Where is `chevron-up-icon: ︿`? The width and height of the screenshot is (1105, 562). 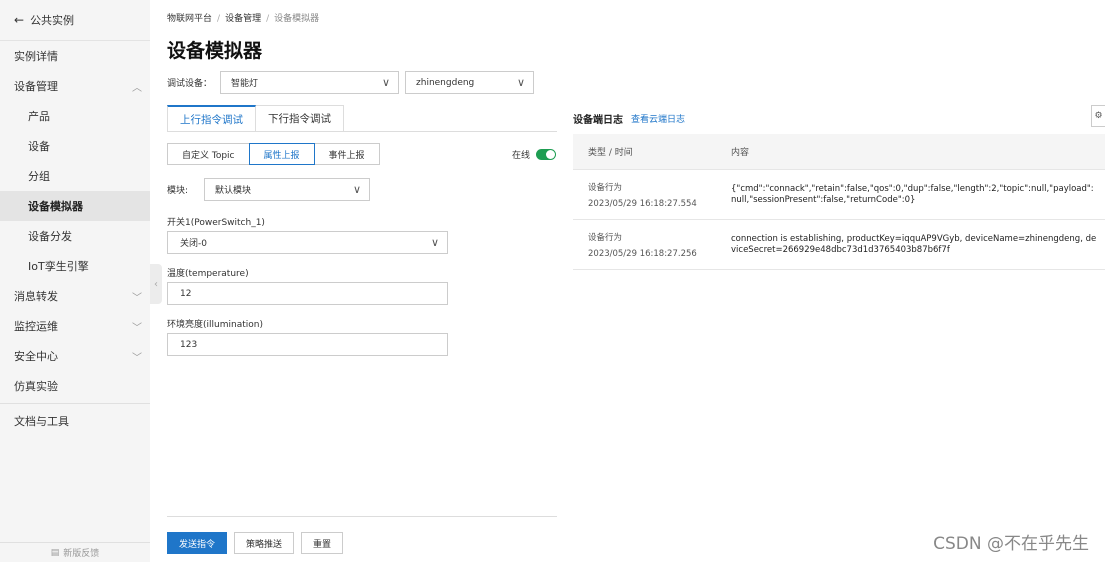
chevron-up-icon: ︿ is located at coordinates (137, 88).